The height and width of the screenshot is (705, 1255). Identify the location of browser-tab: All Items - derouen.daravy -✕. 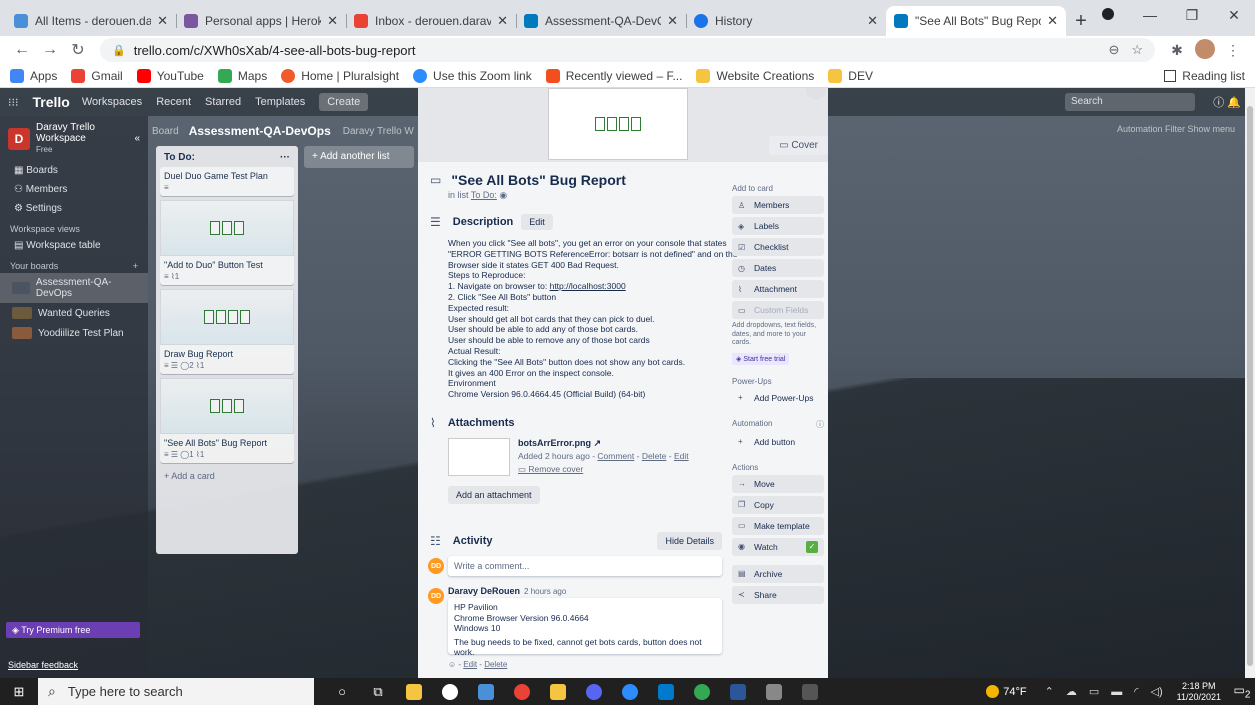
(91, 21).